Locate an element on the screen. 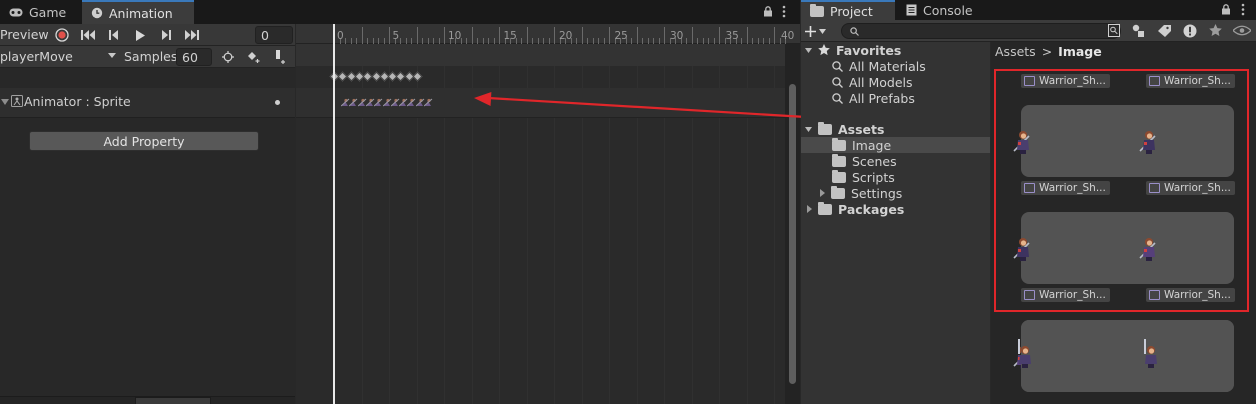 This screenshot has width=1256, height=404. tab-console-label: Console is located at coordinates (948, 10).